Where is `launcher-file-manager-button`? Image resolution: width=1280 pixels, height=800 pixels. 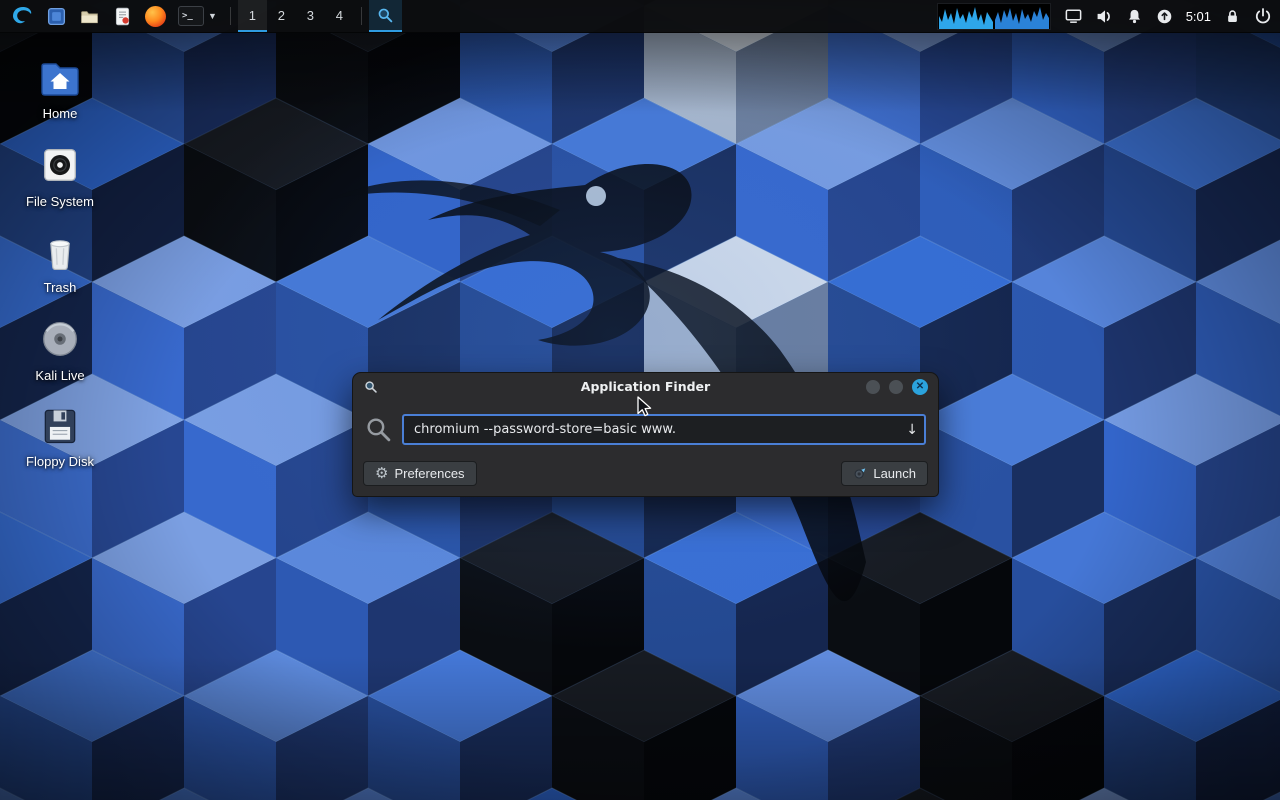
launcher-file-manager-button is located at coordinates (89, 16).